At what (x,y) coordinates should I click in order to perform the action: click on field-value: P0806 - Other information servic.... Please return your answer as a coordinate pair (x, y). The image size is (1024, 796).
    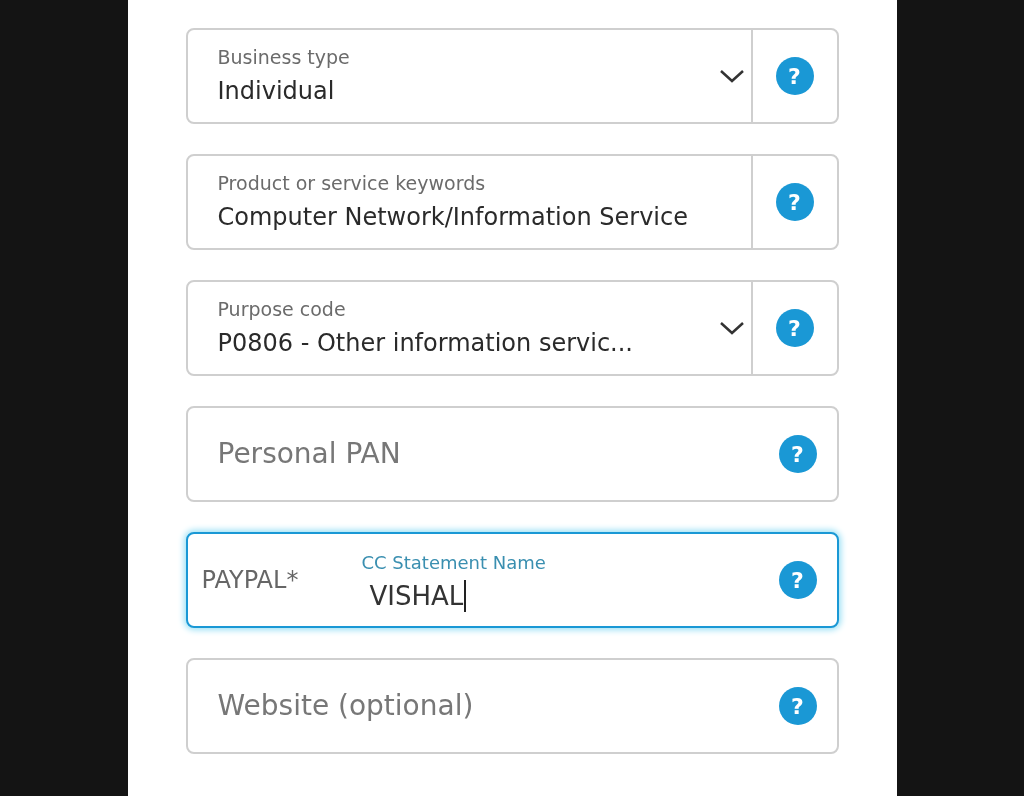
    Looking at the image, I should click on (425, 344).